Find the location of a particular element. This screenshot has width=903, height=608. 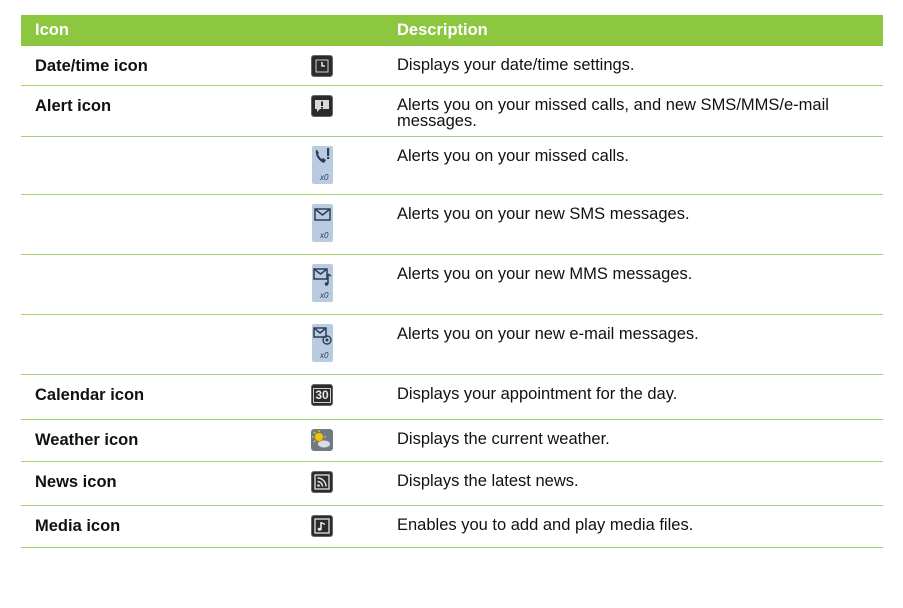

row-name: Weather icon is located at coordinates (87, 440).